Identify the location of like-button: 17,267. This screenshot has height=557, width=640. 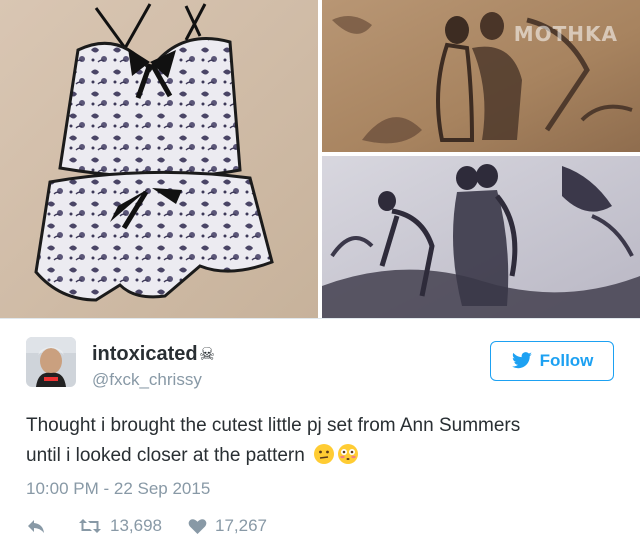
(227, 526).